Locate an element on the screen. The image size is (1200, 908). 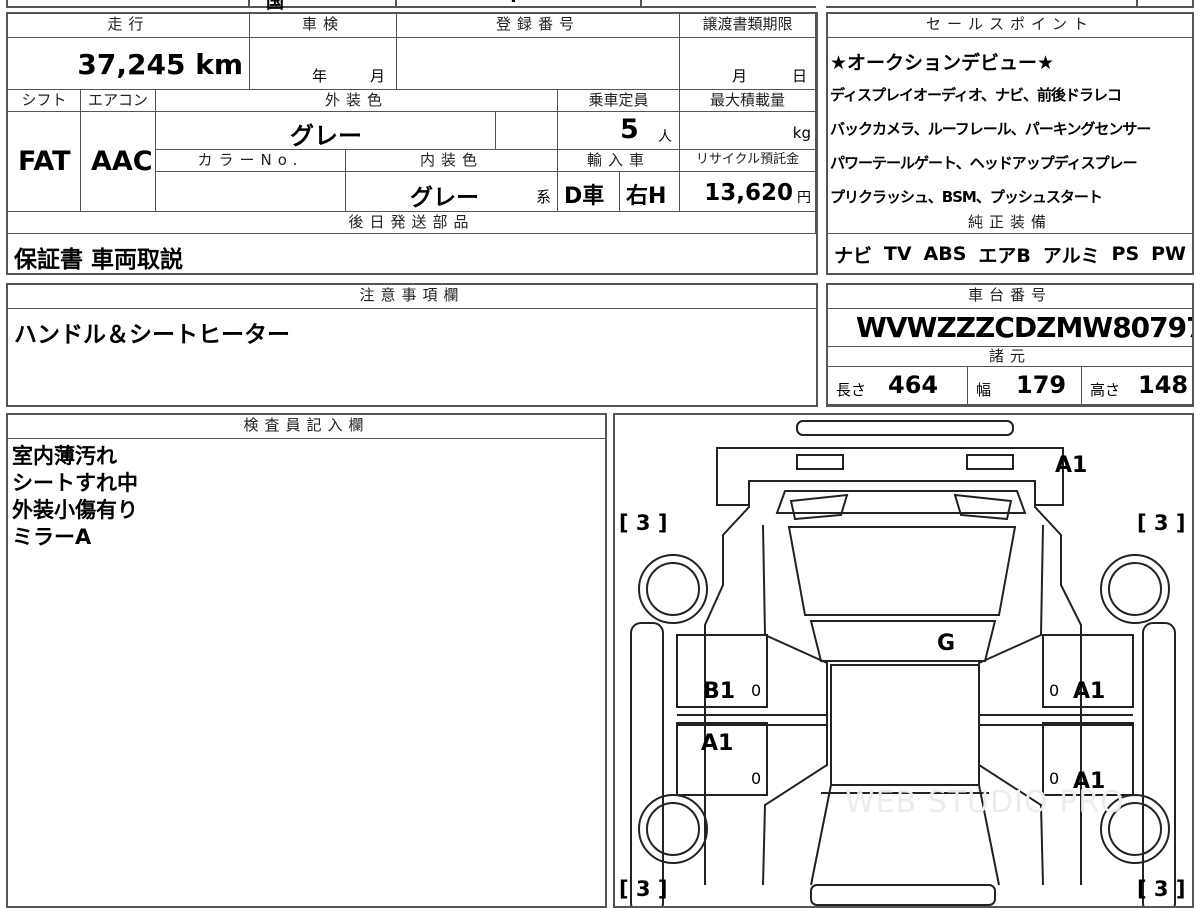
capacity-value: 5 is located at coordinates (629, 129).